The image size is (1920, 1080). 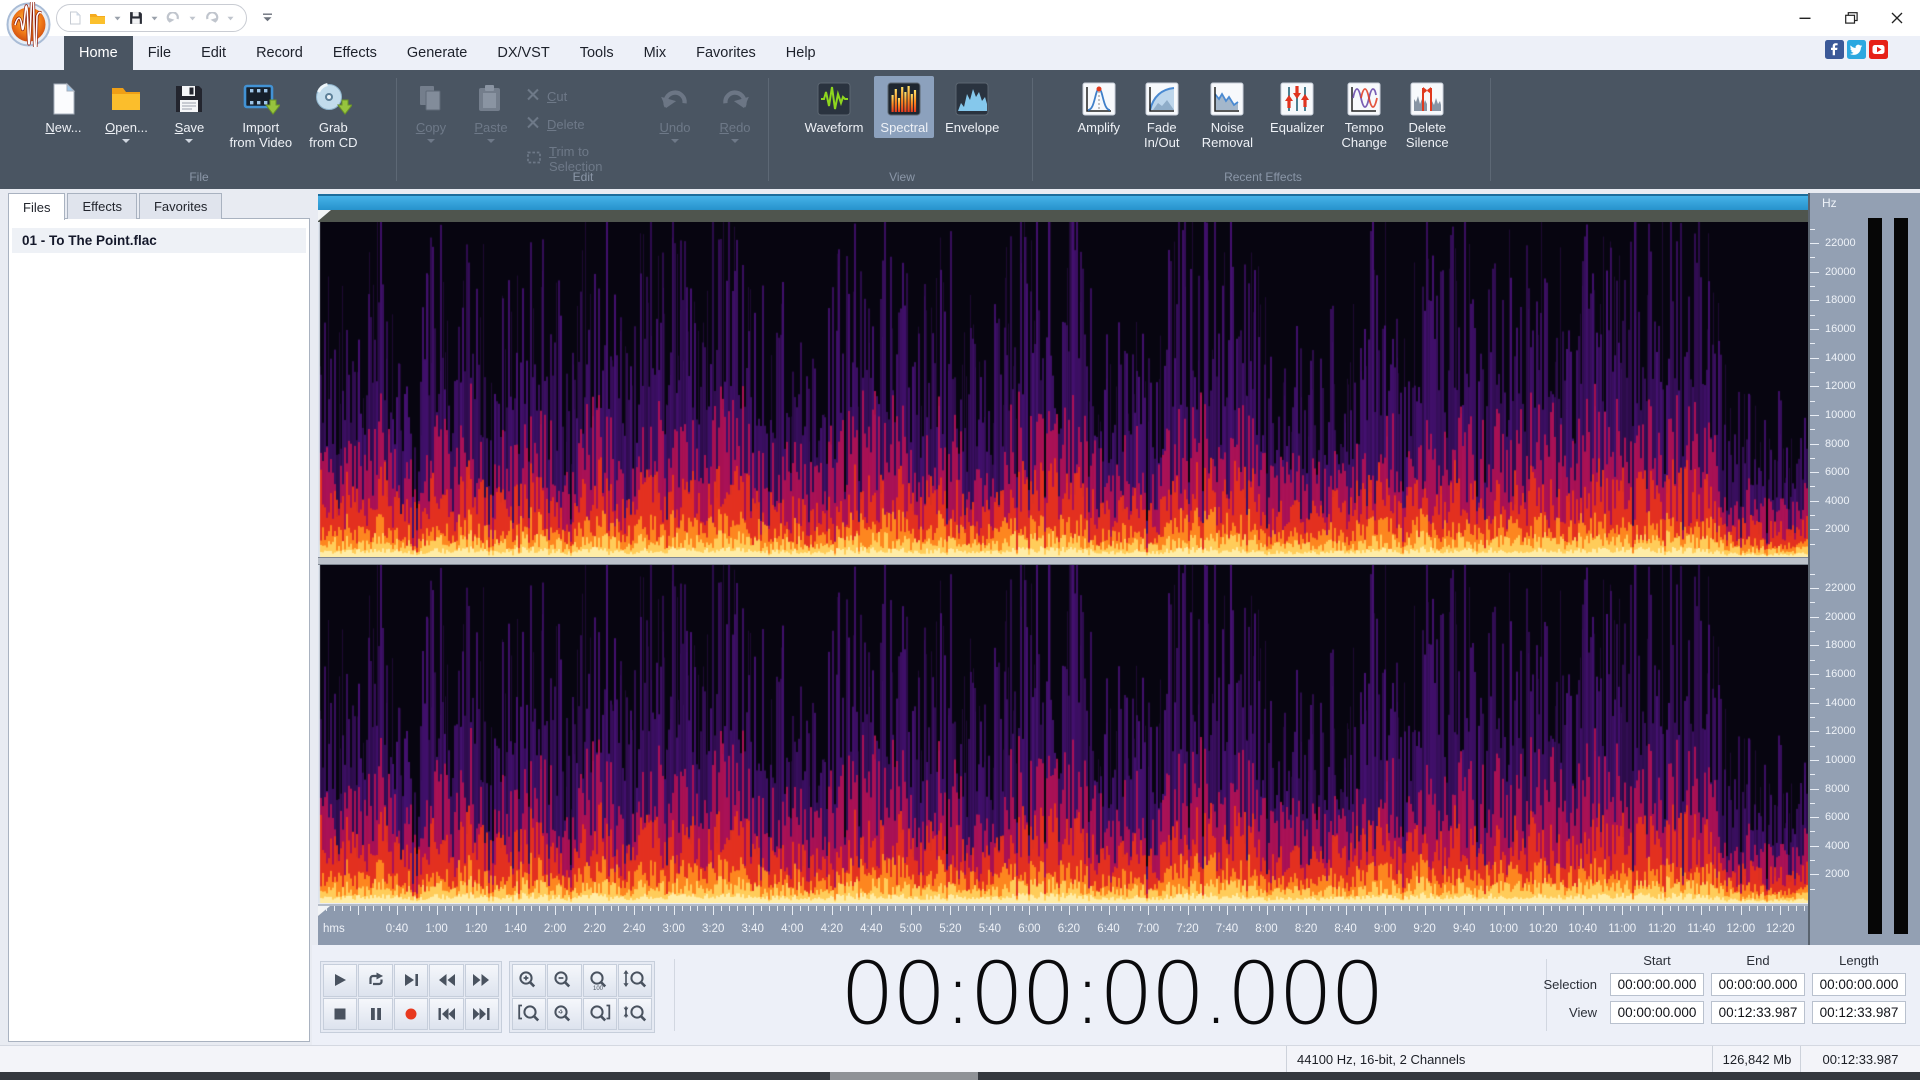 I want to click on menu-tab-effects: Effects, so click(x=355, y=53).